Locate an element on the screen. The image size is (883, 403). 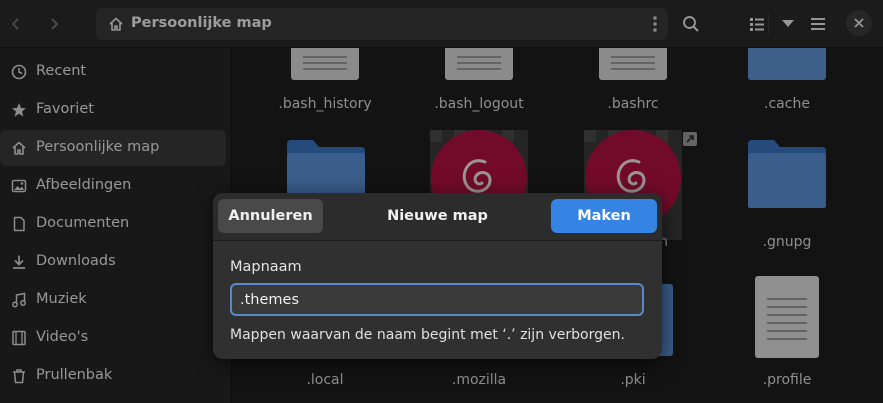
folder-name-label: Mapnaam is located at coordinates (266, 267).